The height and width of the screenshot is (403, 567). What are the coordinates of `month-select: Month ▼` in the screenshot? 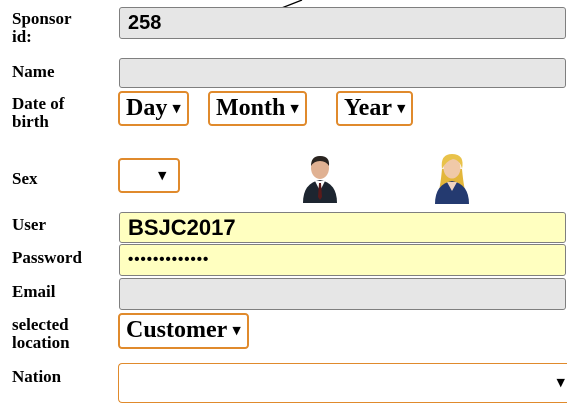 It's located at (257, 108).